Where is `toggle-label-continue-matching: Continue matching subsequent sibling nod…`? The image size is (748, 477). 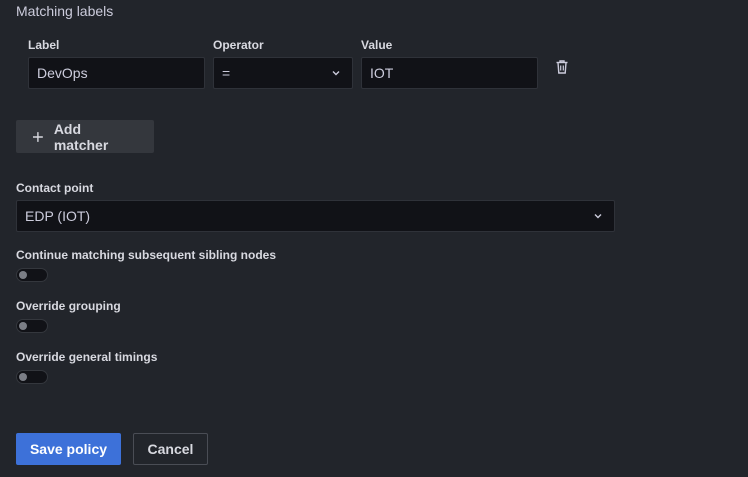 toggle-label-continue-matching: Continue matching subsequent sibling nod… is located at coordinates (146, 255).